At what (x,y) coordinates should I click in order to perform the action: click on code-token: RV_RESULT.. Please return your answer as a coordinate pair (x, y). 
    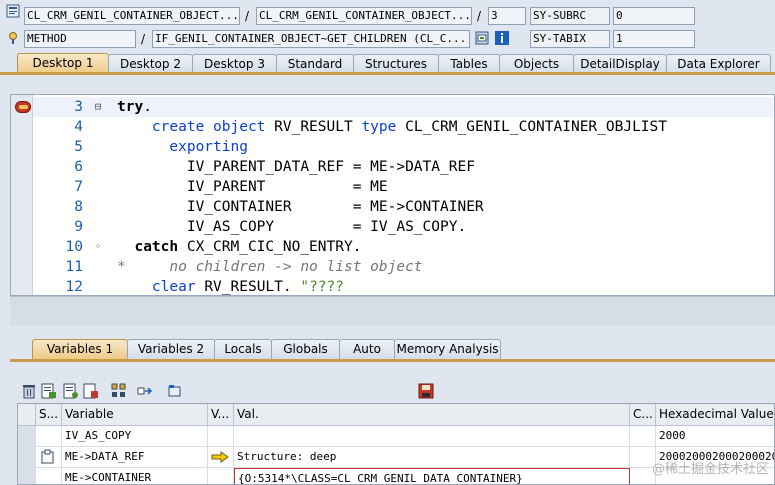
    Looking at the image, I should click on (252, 287).